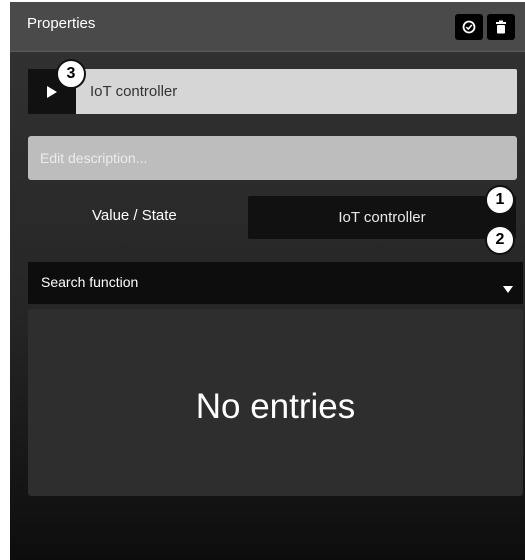  What do you see at coordinates (275, 283) in the screenshot?
I see `search-function-dropdown: Search function` at bounding box center [275, 283].